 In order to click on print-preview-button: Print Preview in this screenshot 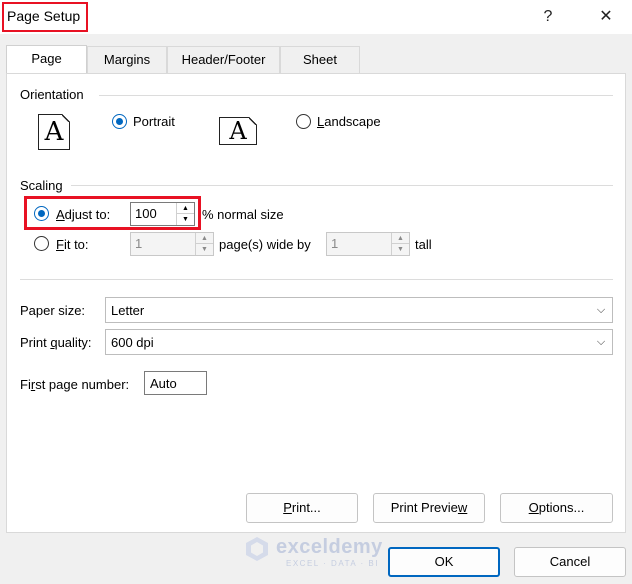, I will do `click(429, 508)`.